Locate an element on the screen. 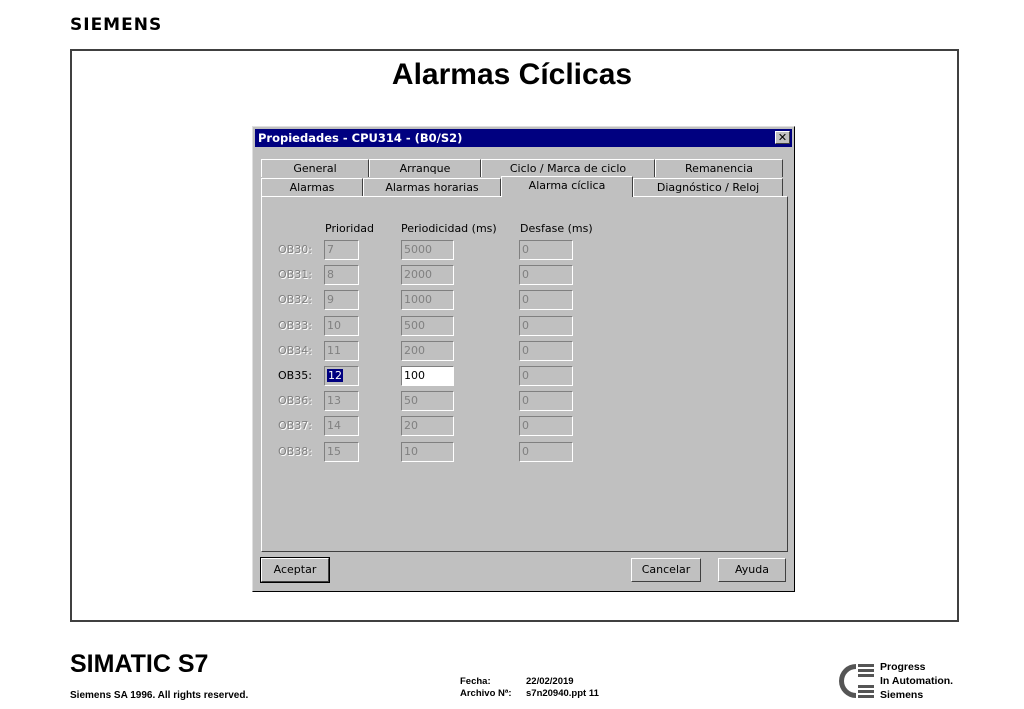 The height and width of the screenshot is (709, 1024). period-field: 5000 is located at coordinates (427, 250).